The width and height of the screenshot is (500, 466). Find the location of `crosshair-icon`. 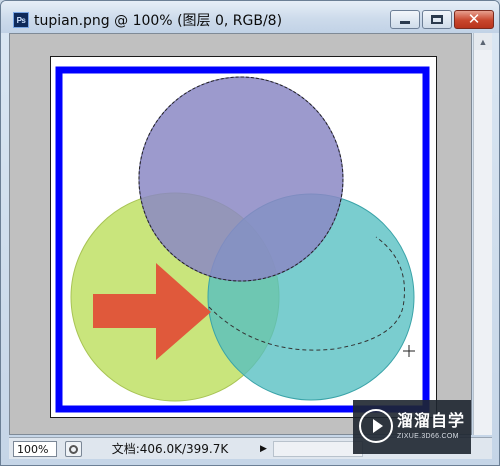

crosshair-icon is located at coordinates (409, 351).